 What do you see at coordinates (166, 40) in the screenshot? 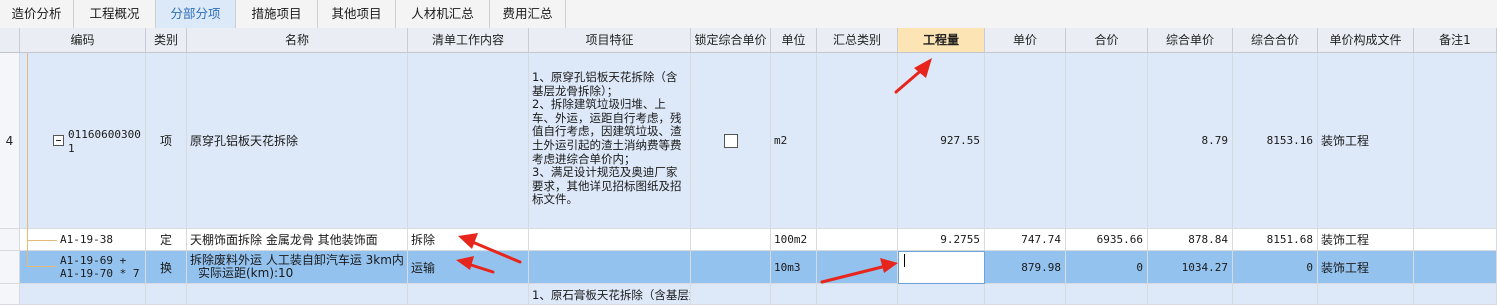
I see `header-category: 类别` at bounding box center [166, 40].